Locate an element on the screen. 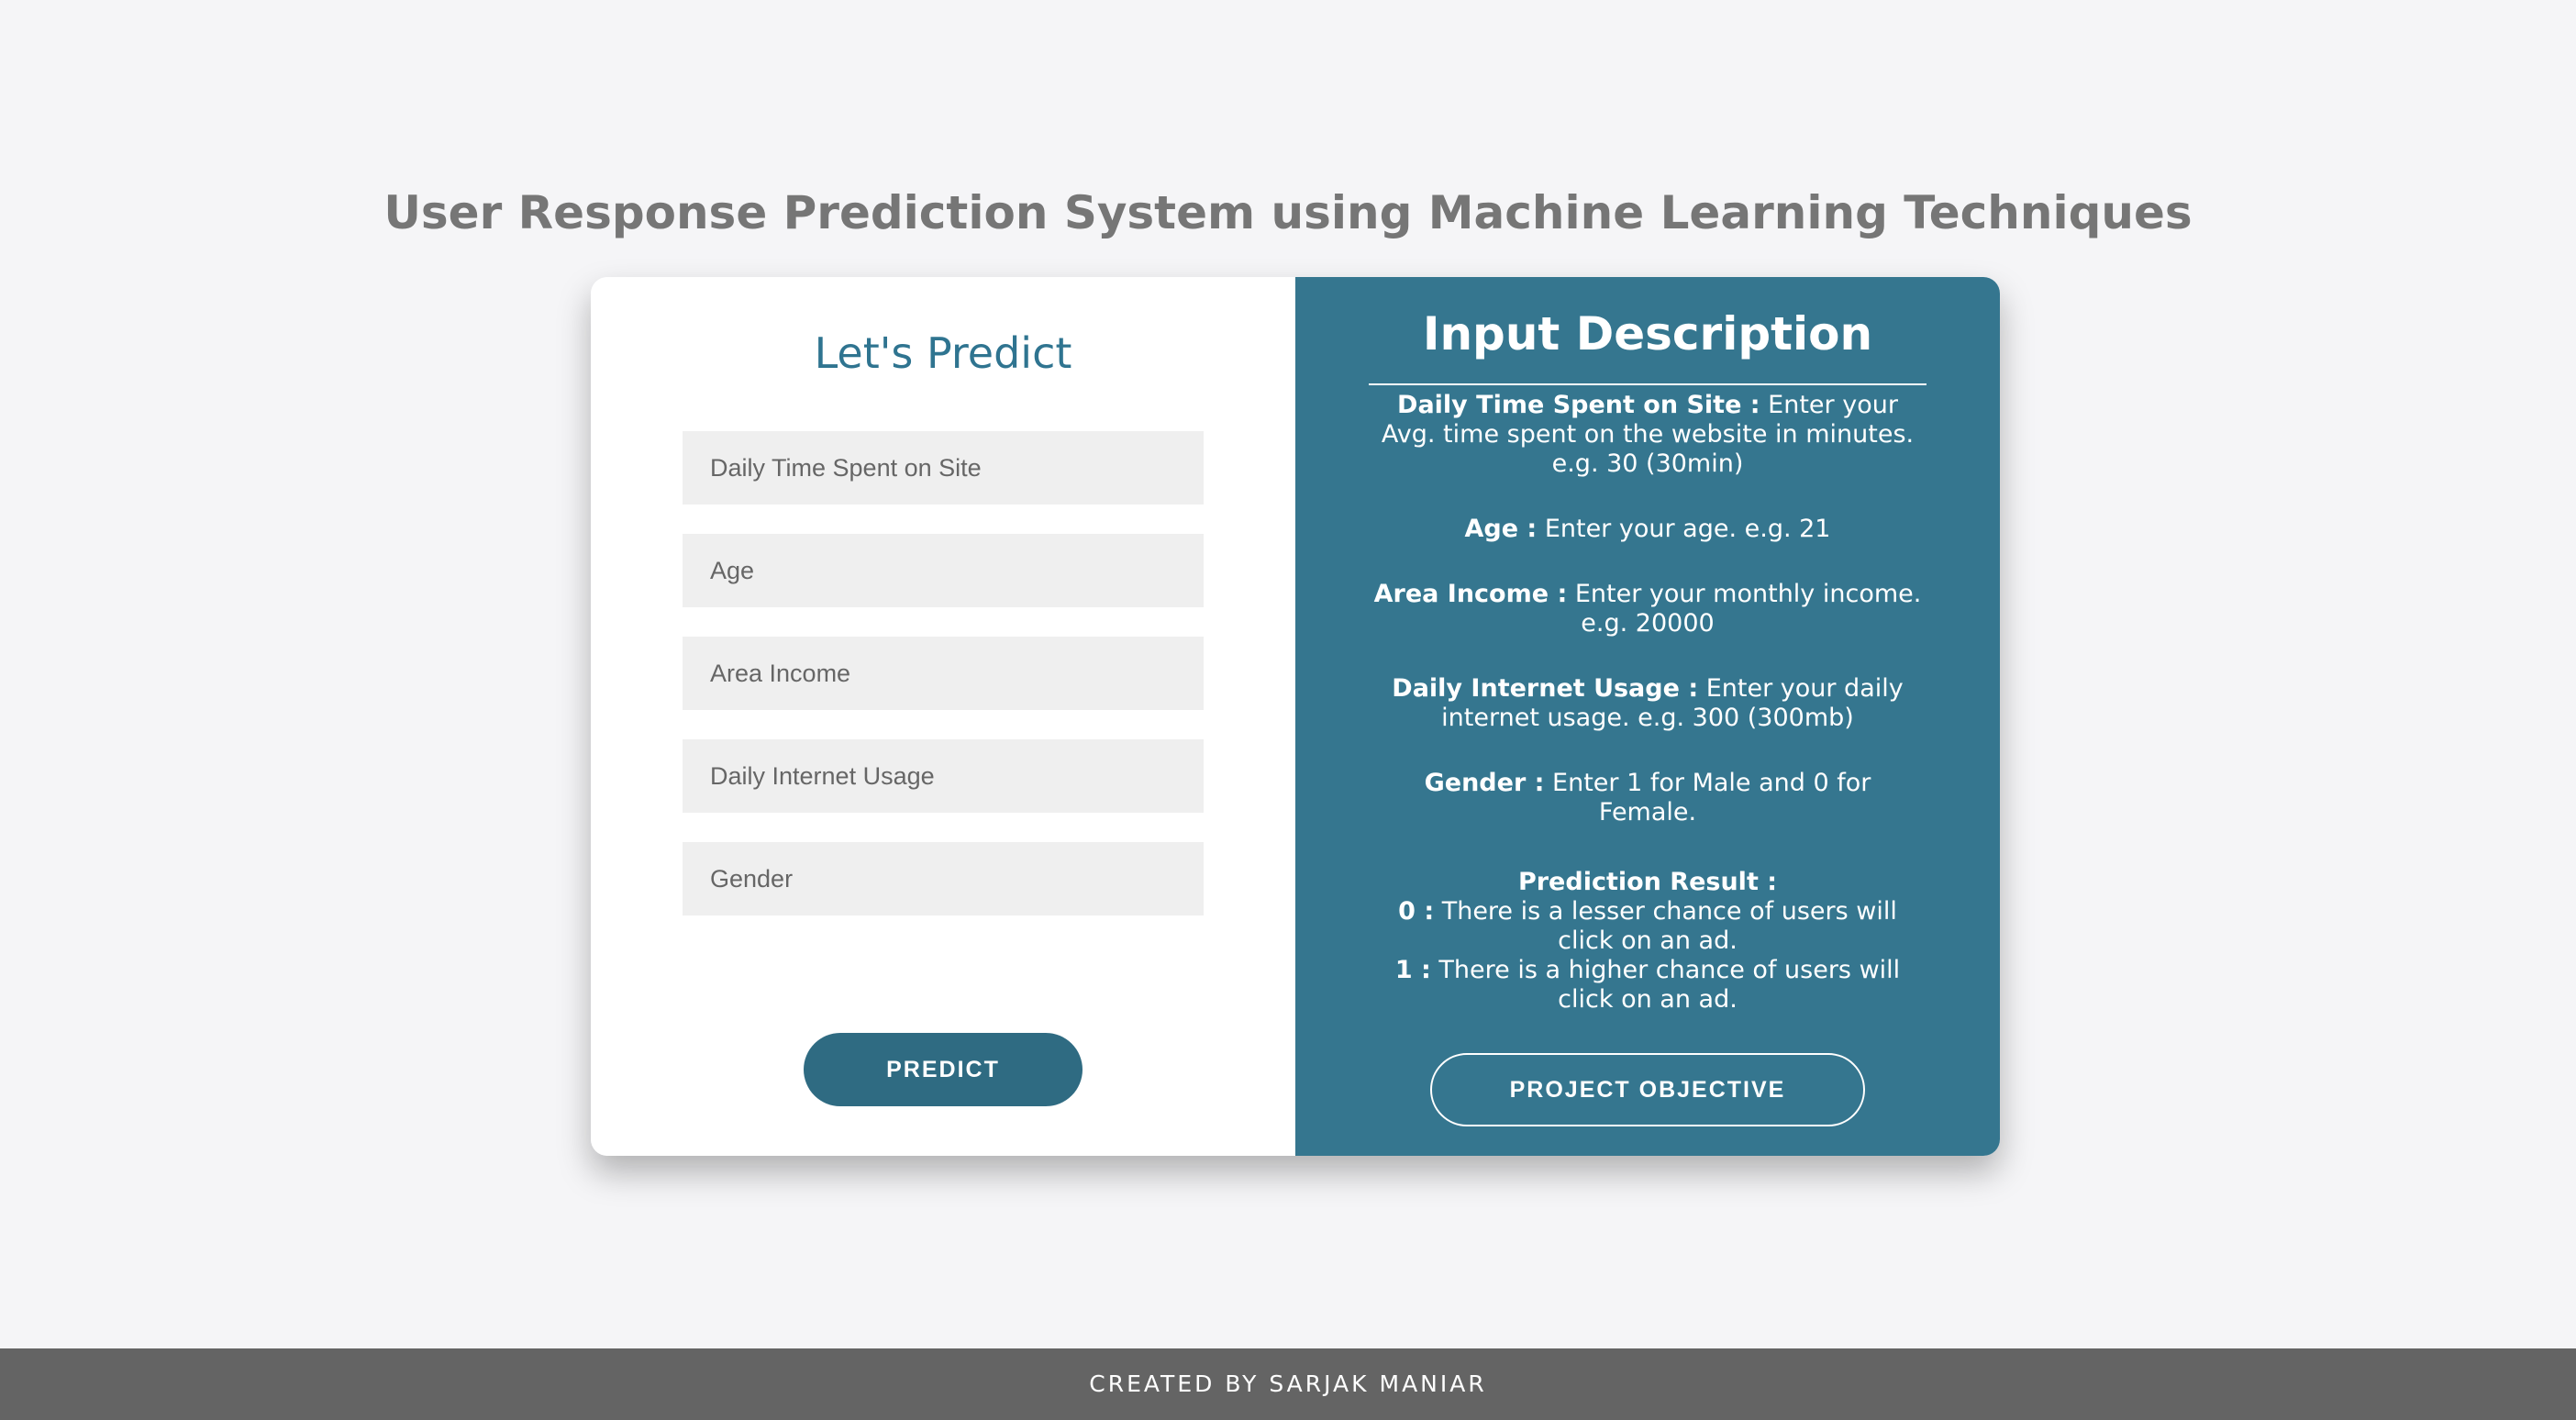  description-item-age: Age : Enter your age. e.g. 21 is located at coordinates (1647, 530).